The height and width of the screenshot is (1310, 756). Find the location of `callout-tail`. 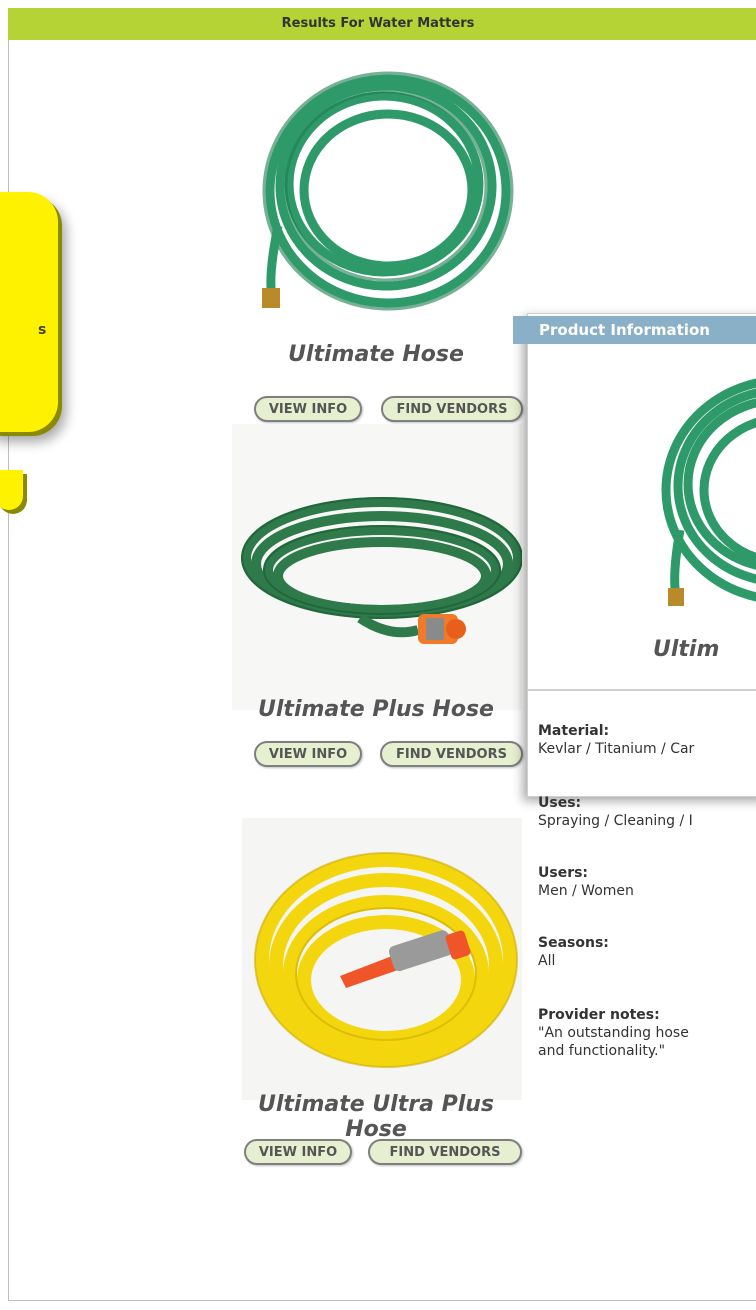

callout-tail is located at coordinates (11, 490).